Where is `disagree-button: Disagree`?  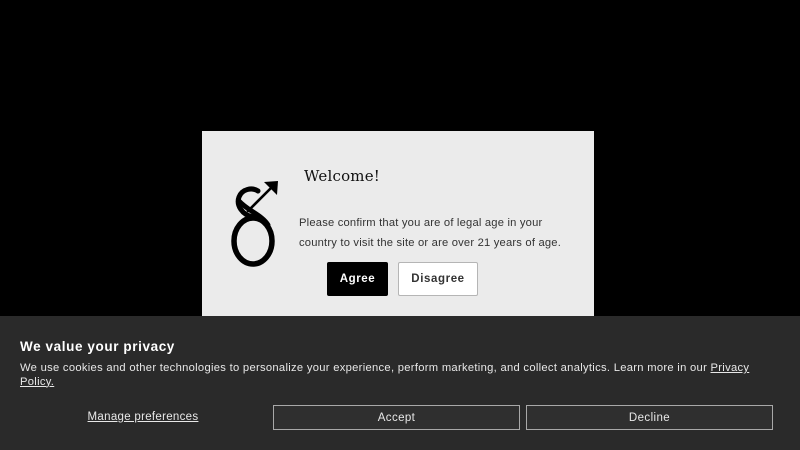 disagree-button: Disagree is located at coordinates (438, 279).